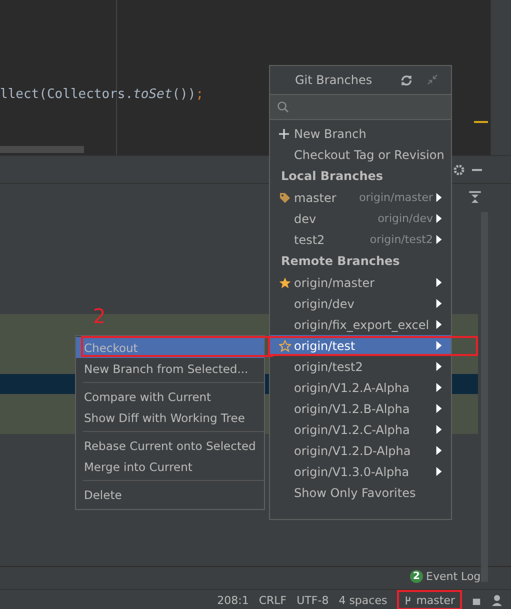 The image size is (511, 609). I want to click on branch-item: dev origin/dev, so click(360, 218).